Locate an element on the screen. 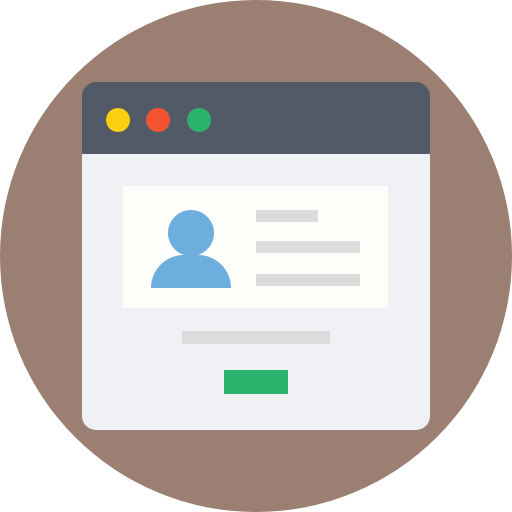  avatar-body is located at coordinates (191, 271).